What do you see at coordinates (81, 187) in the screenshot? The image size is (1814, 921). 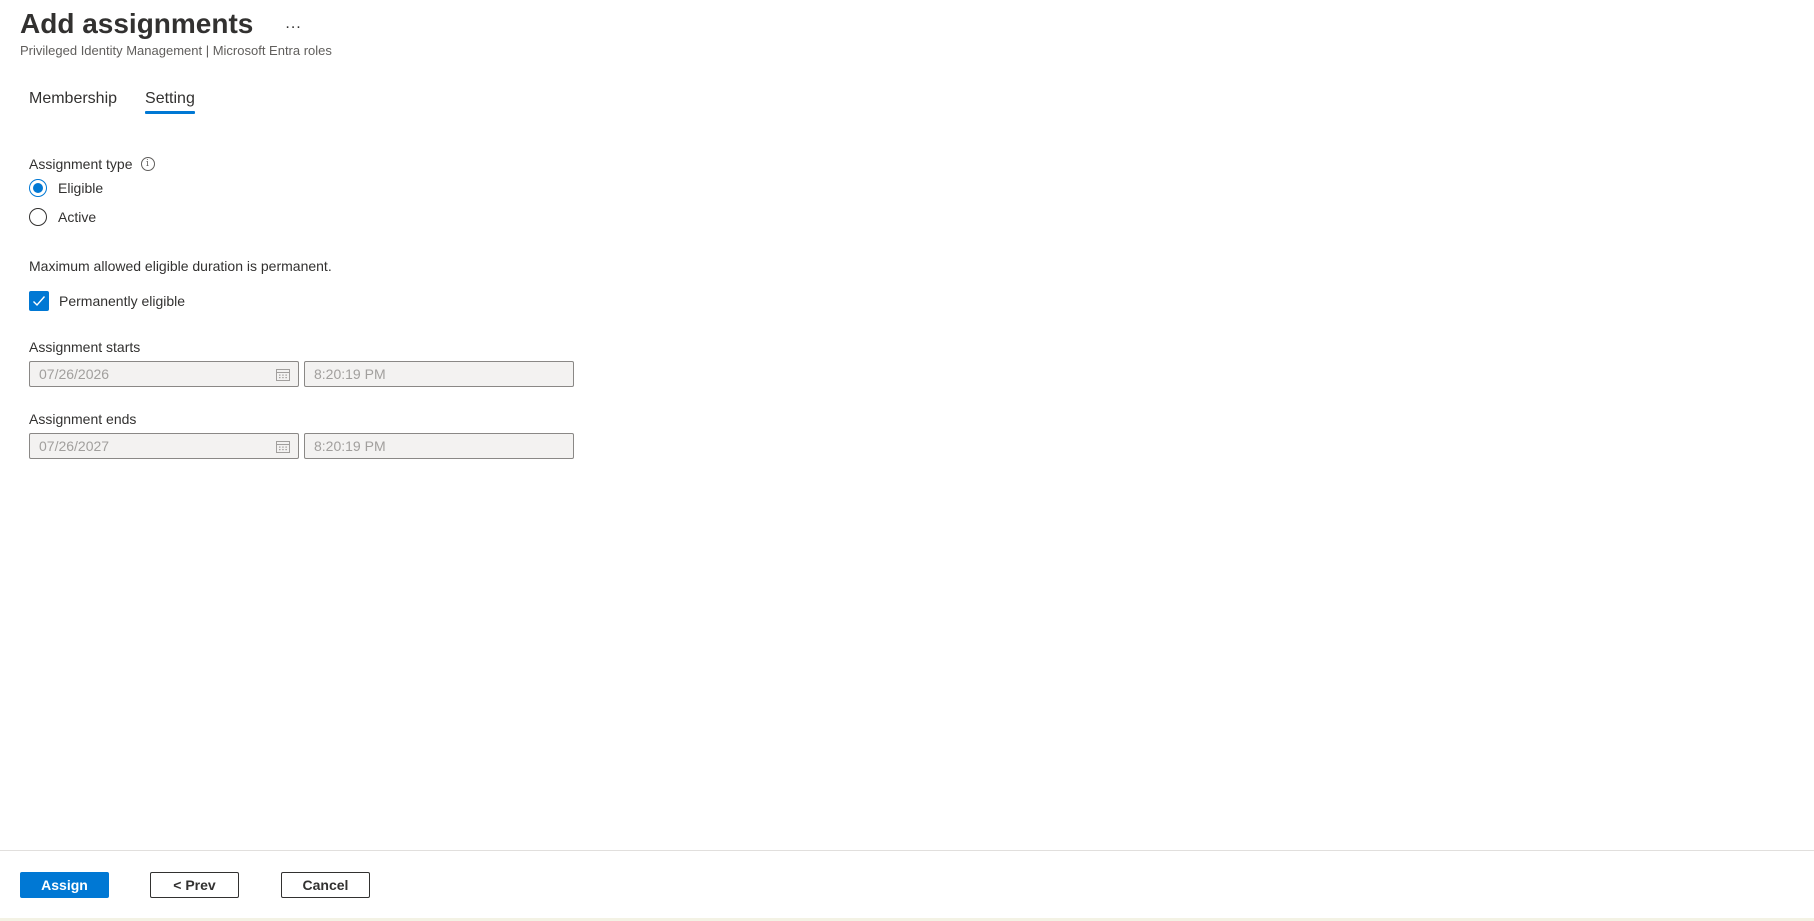 I see `radio-eligible-label: Eligible` at bounding box center [81, 187].